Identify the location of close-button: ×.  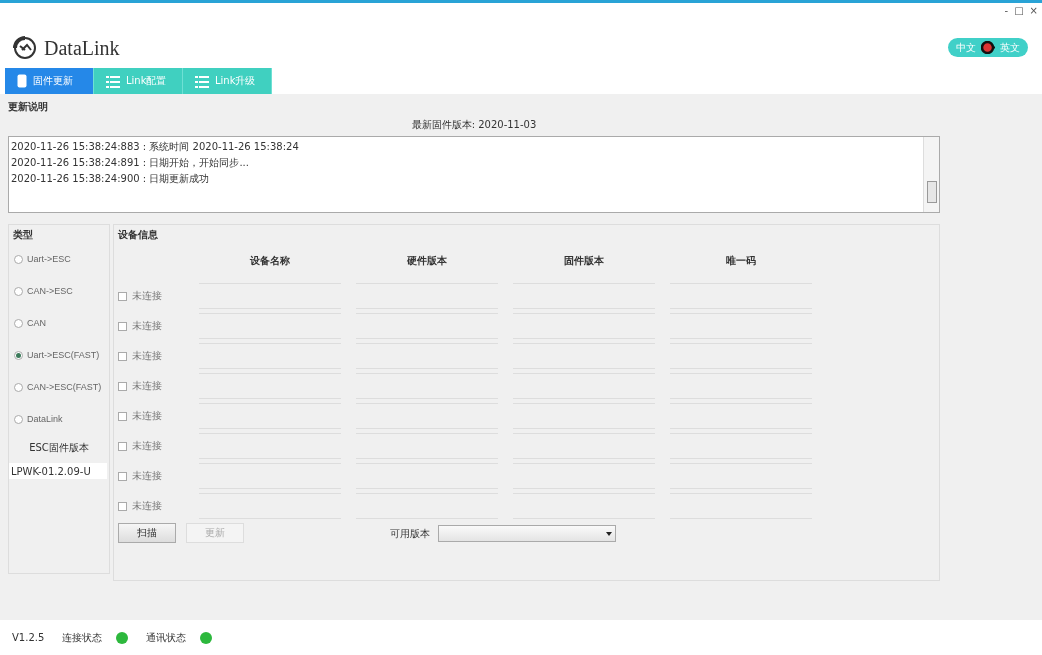
(1033, 10).